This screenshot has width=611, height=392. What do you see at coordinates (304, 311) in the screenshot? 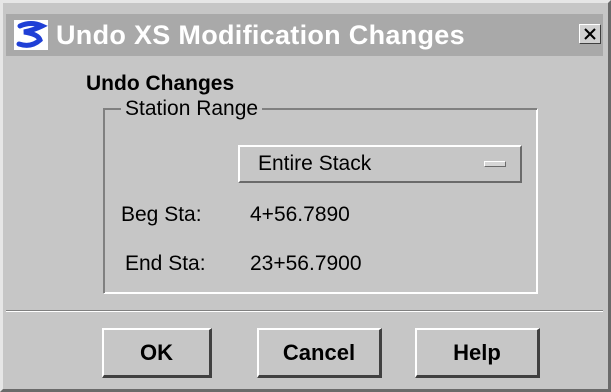
I see `button-separator` at bounding box center [304, 311].